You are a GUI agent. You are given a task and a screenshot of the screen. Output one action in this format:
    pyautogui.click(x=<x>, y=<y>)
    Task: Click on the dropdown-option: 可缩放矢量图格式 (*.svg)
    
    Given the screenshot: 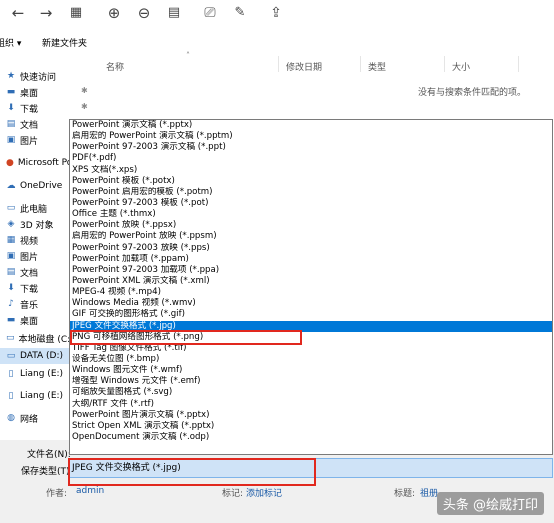 What is the action you would take?
    pyautogui.click(x=311, y=392)
    